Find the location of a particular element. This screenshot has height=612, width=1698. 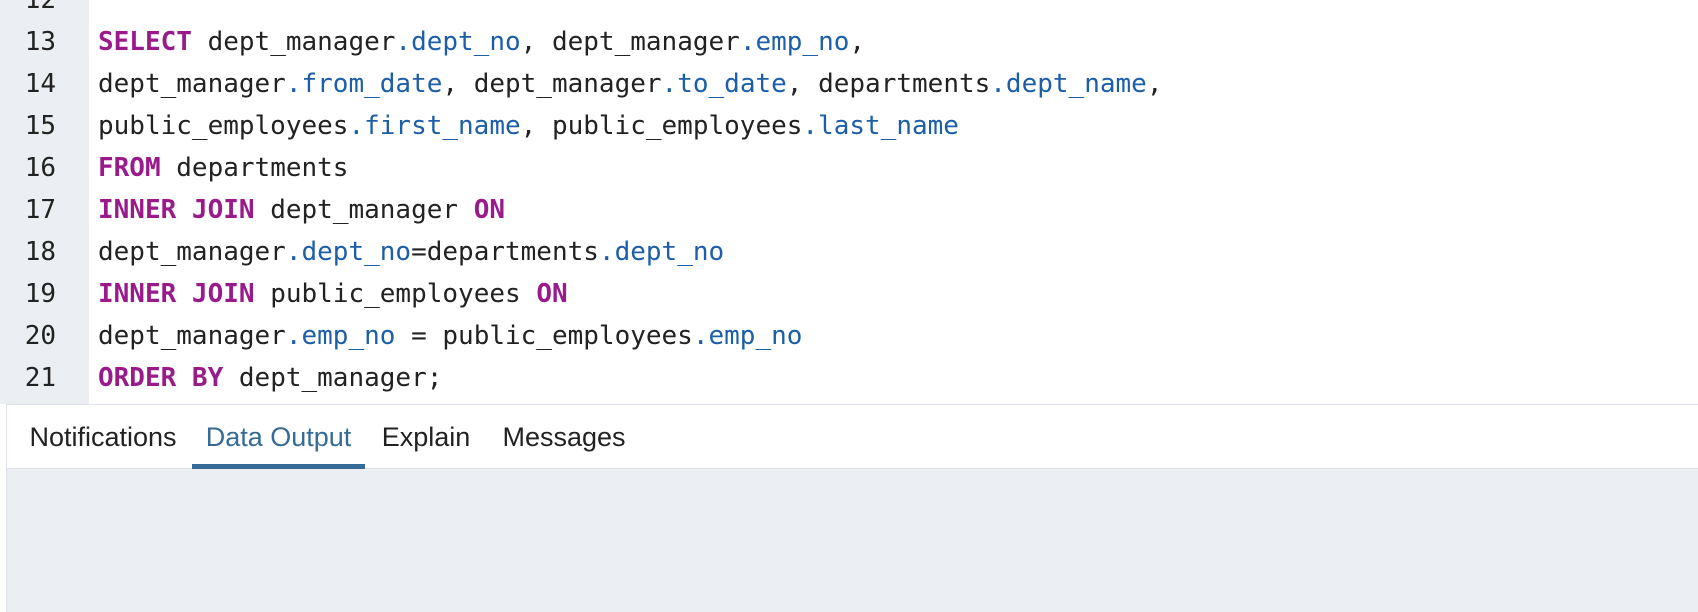

column-reference: .first_name is located at coordinates (434, 126).